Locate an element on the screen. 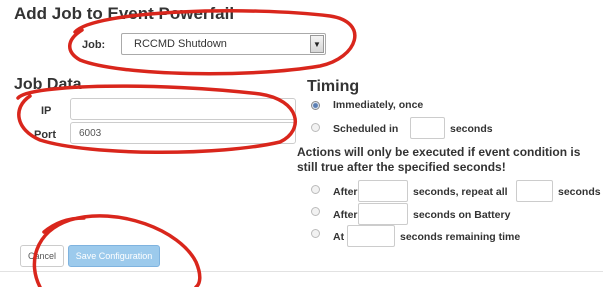 The width and height of the screenshot is (603, 287). port-input: 6003 is located at coordinates (183, 133).